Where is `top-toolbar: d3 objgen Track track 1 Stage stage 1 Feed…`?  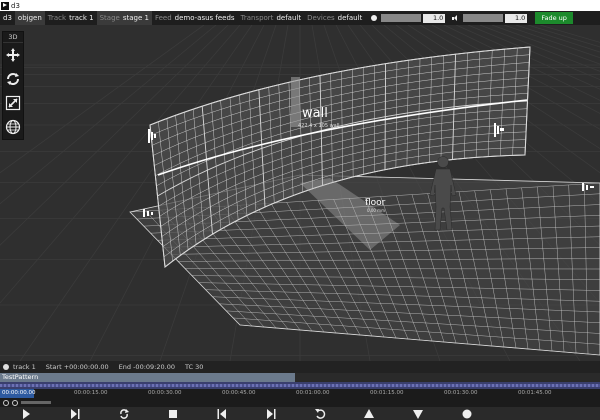
top-toolbar: d3 objgen Track track 1 Stage stage 1 Feed… is located at coordinates (300, 18).